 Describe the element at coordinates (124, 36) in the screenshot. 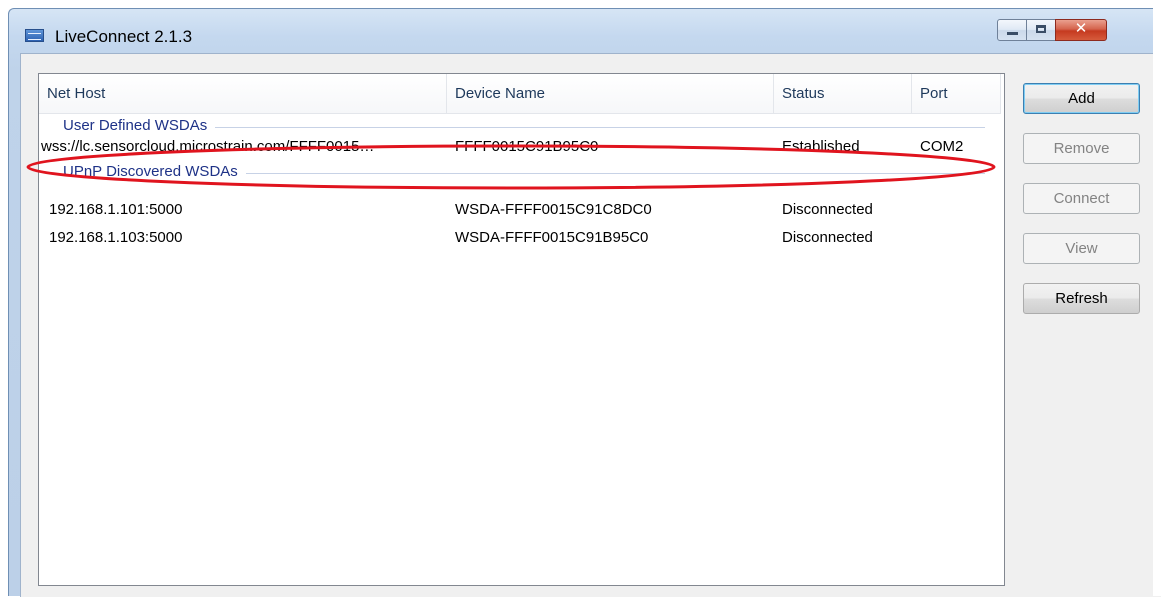

I see `window-title: LiveConnect 2.1.3` at that location.